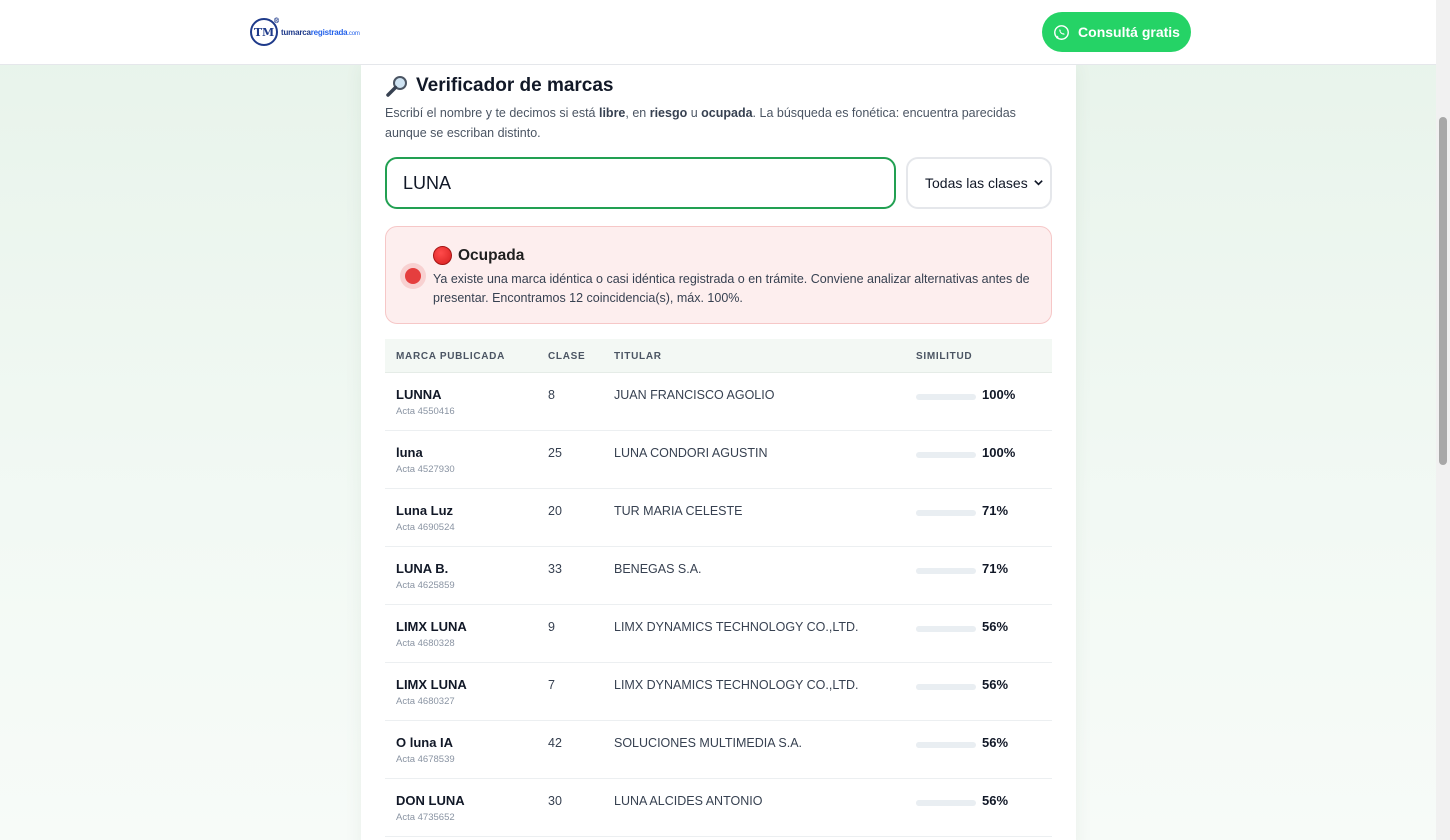 The width and height of the screenshot is (1450, 840). Describe the element at coordinates (718, 576) in the screenshot. I see `table-row: LUNA B. Acta 4625859 33 BENEGAS S.A. 71%` at that location.